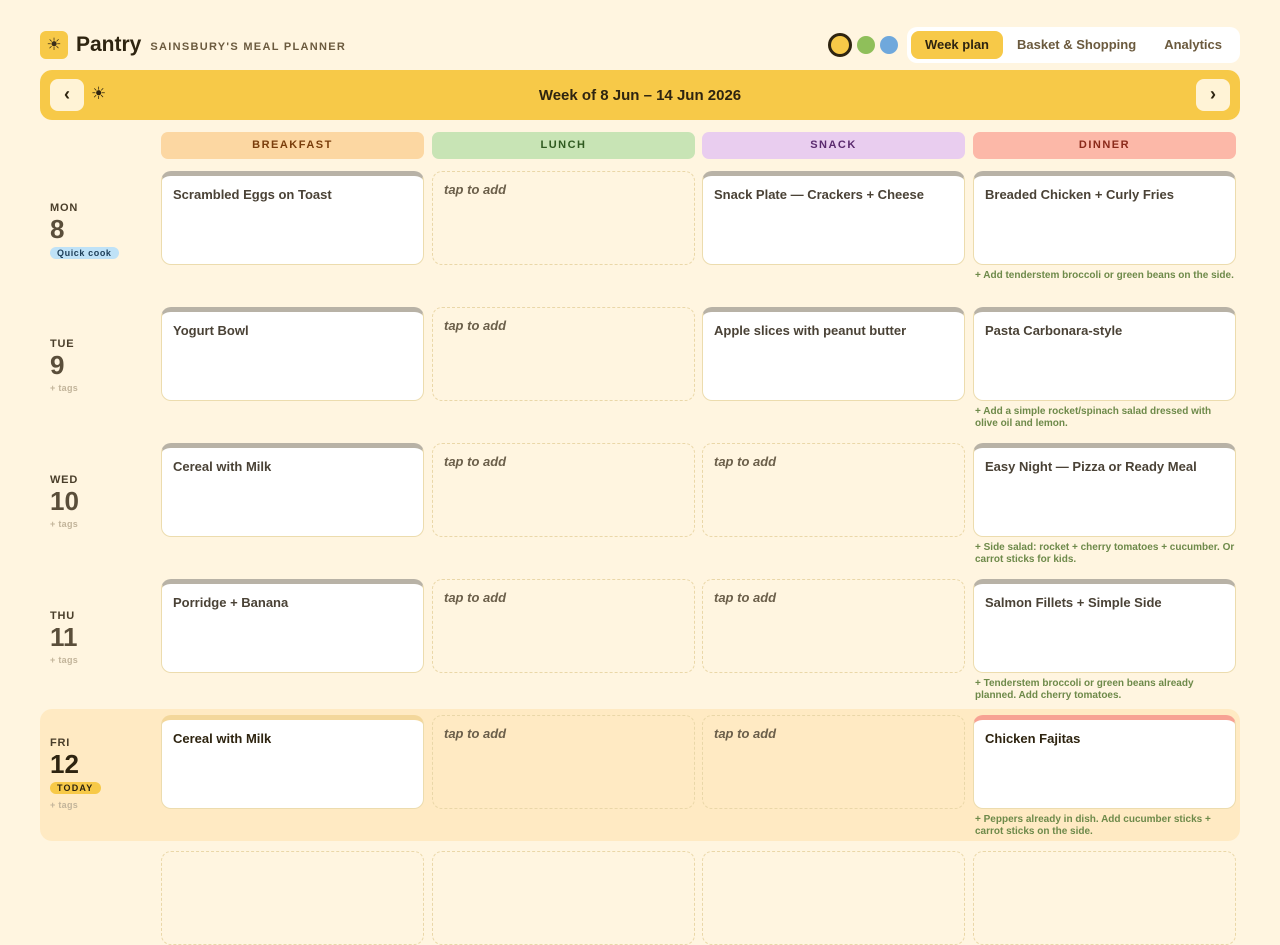 This screenshot has width=1280, height=945. What do you see at coordinates (1054, 330) in the screenshot?
I see `meal-title: Pasta Carbonara-style` at bounding box center [1054, 330].